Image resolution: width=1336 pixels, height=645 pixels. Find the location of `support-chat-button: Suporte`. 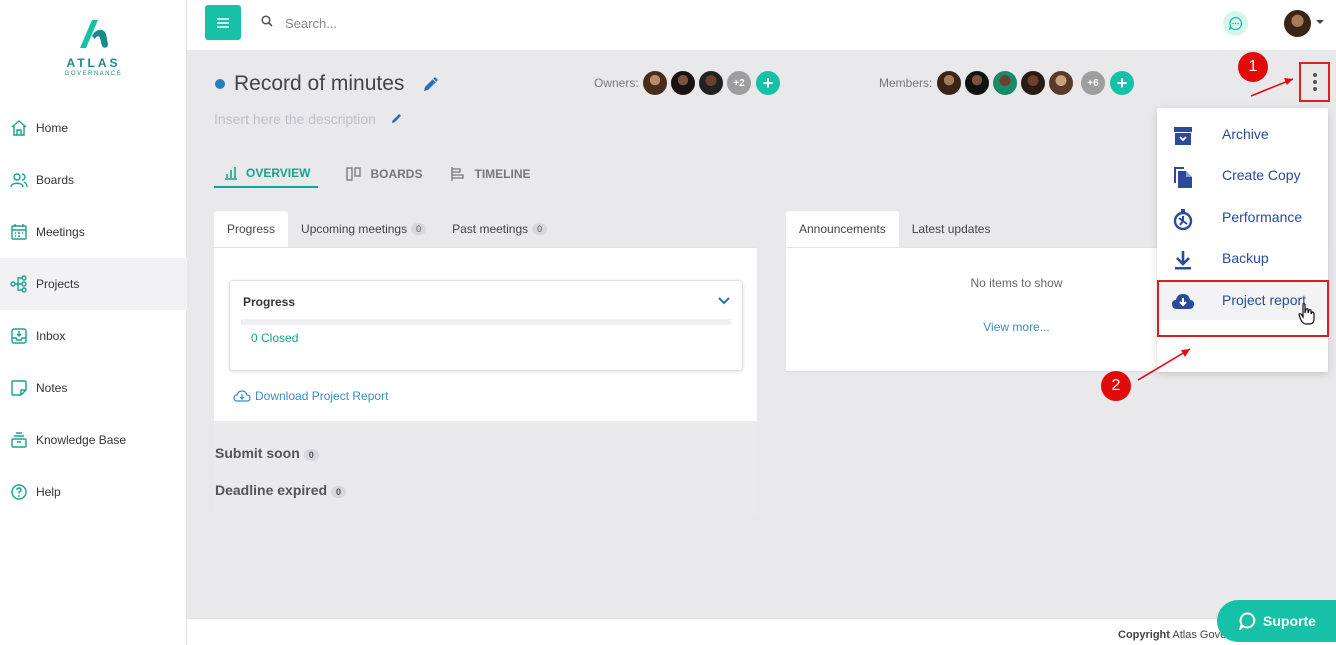

support-chat-button: Suporte is located at coordinates (1276, 621).